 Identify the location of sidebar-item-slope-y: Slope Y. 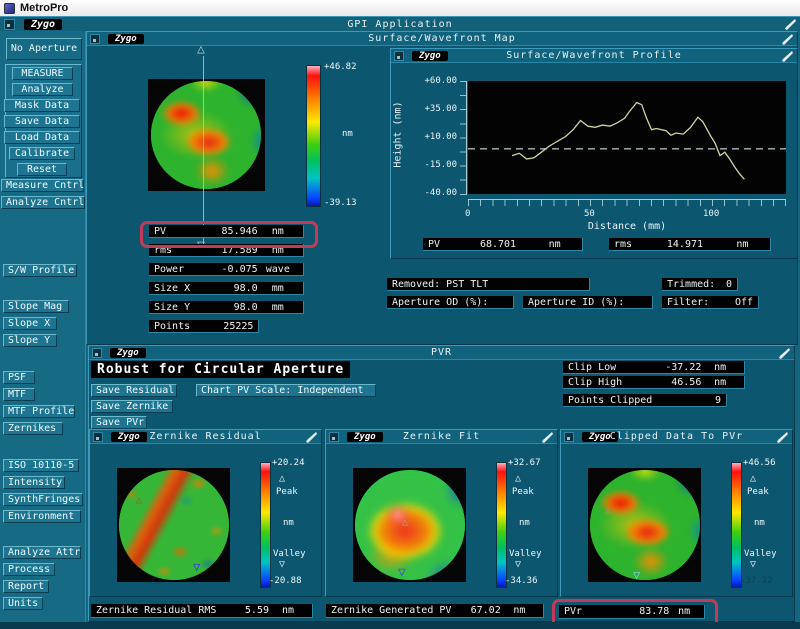
(30, 340).